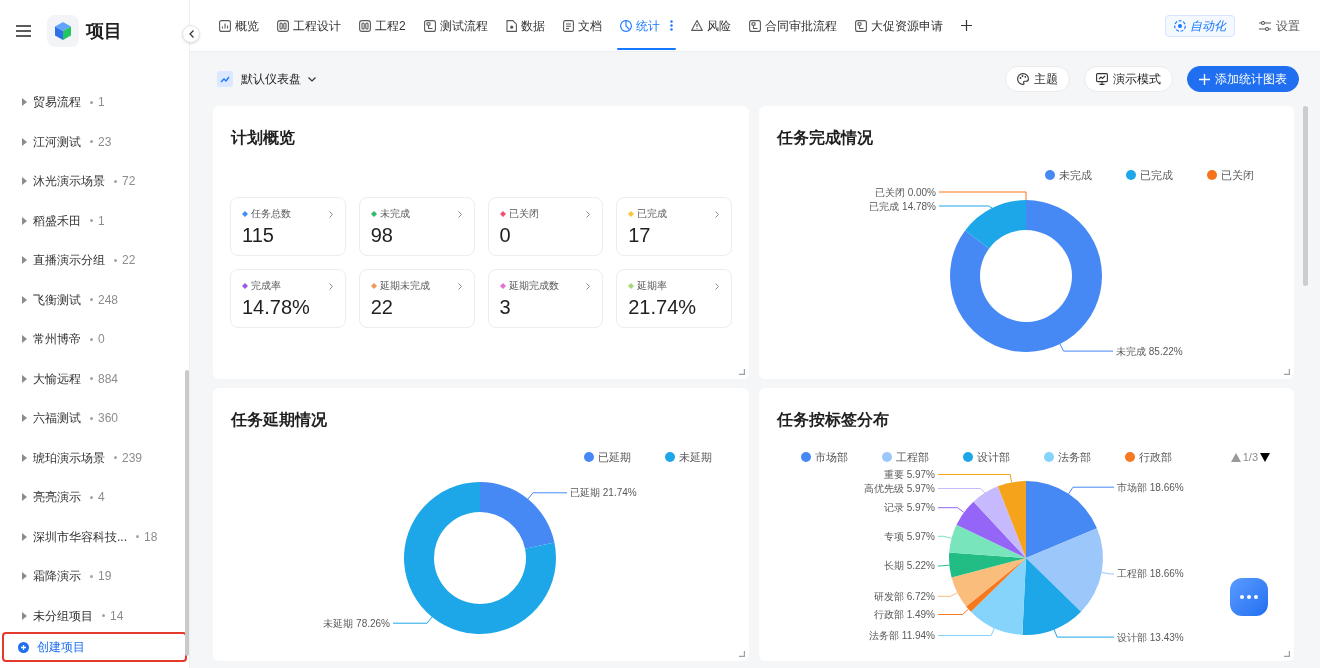 This screenshot has width=1320, height=668. What do you see at coordinates (455, 25) in the screenshot?
I see `tab: 测试流程` at bounding box center [455, 25].